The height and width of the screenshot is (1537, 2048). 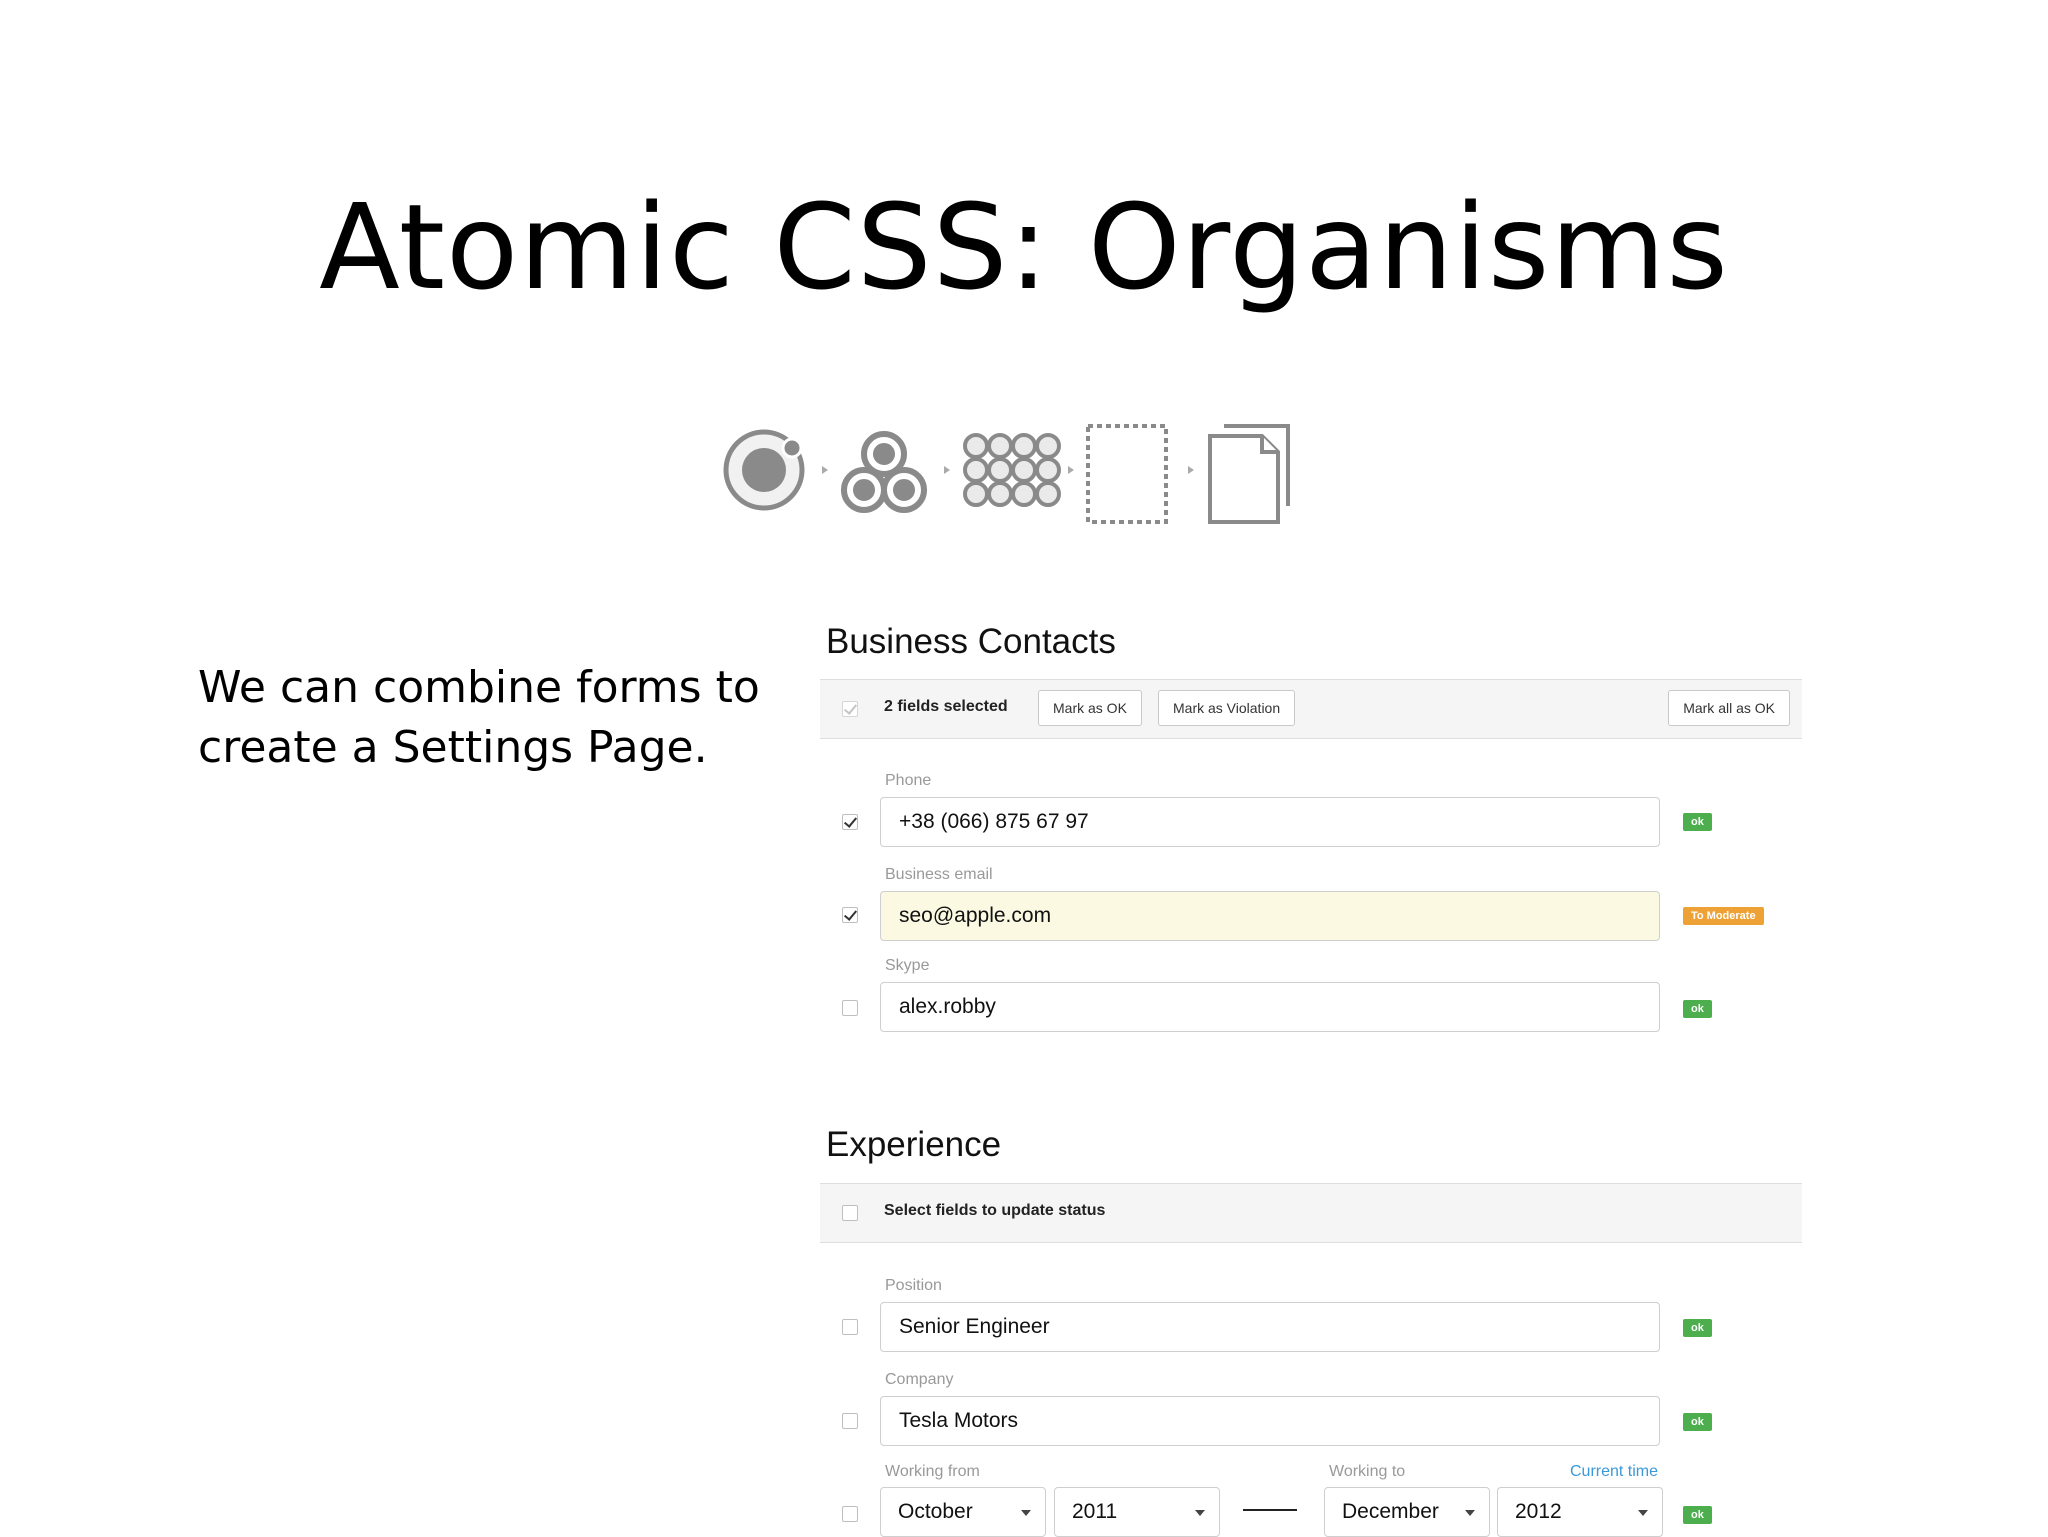 What do you see at coordinates (850, 1327) in the screenshot?
I see `position-checkbox` at bounding box center [850, 1327].